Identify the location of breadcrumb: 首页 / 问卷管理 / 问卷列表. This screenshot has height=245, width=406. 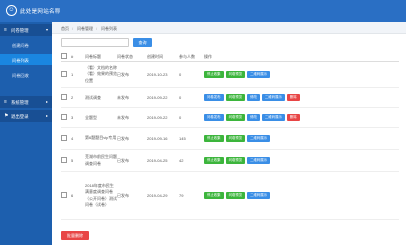
(229, 28).